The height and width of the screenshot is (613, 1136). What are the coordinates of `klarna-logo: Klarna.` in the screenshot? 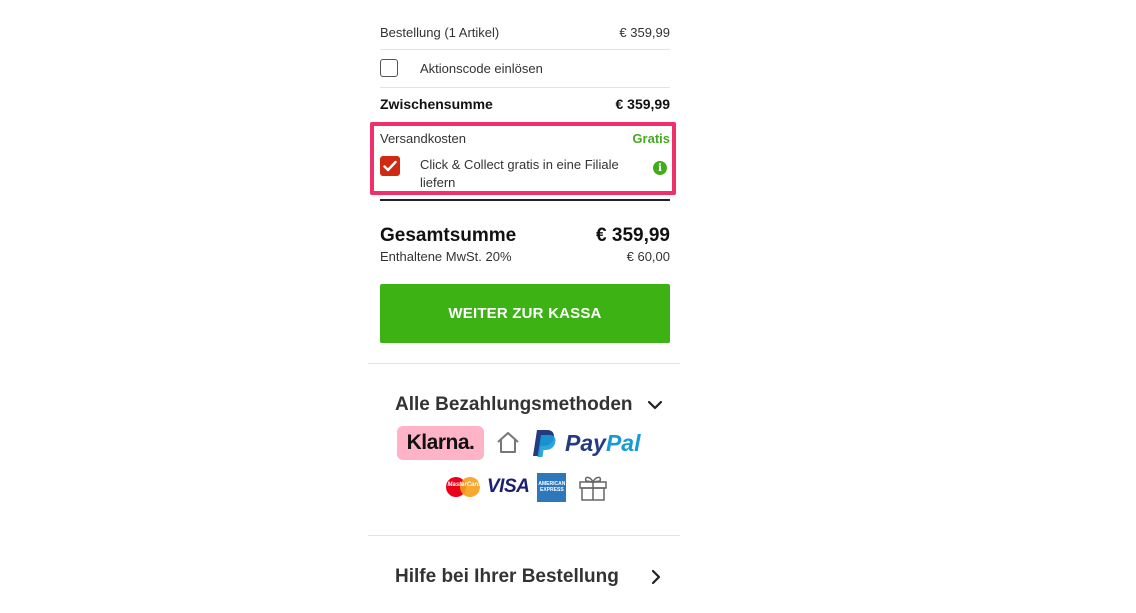 It's located at (440, 443).